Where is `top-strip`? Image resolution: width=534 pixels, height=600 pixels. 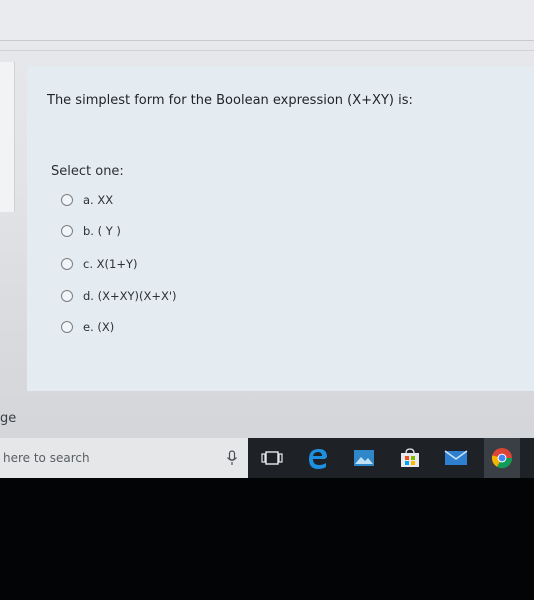
top-strip is located at coordinates (267, 20).